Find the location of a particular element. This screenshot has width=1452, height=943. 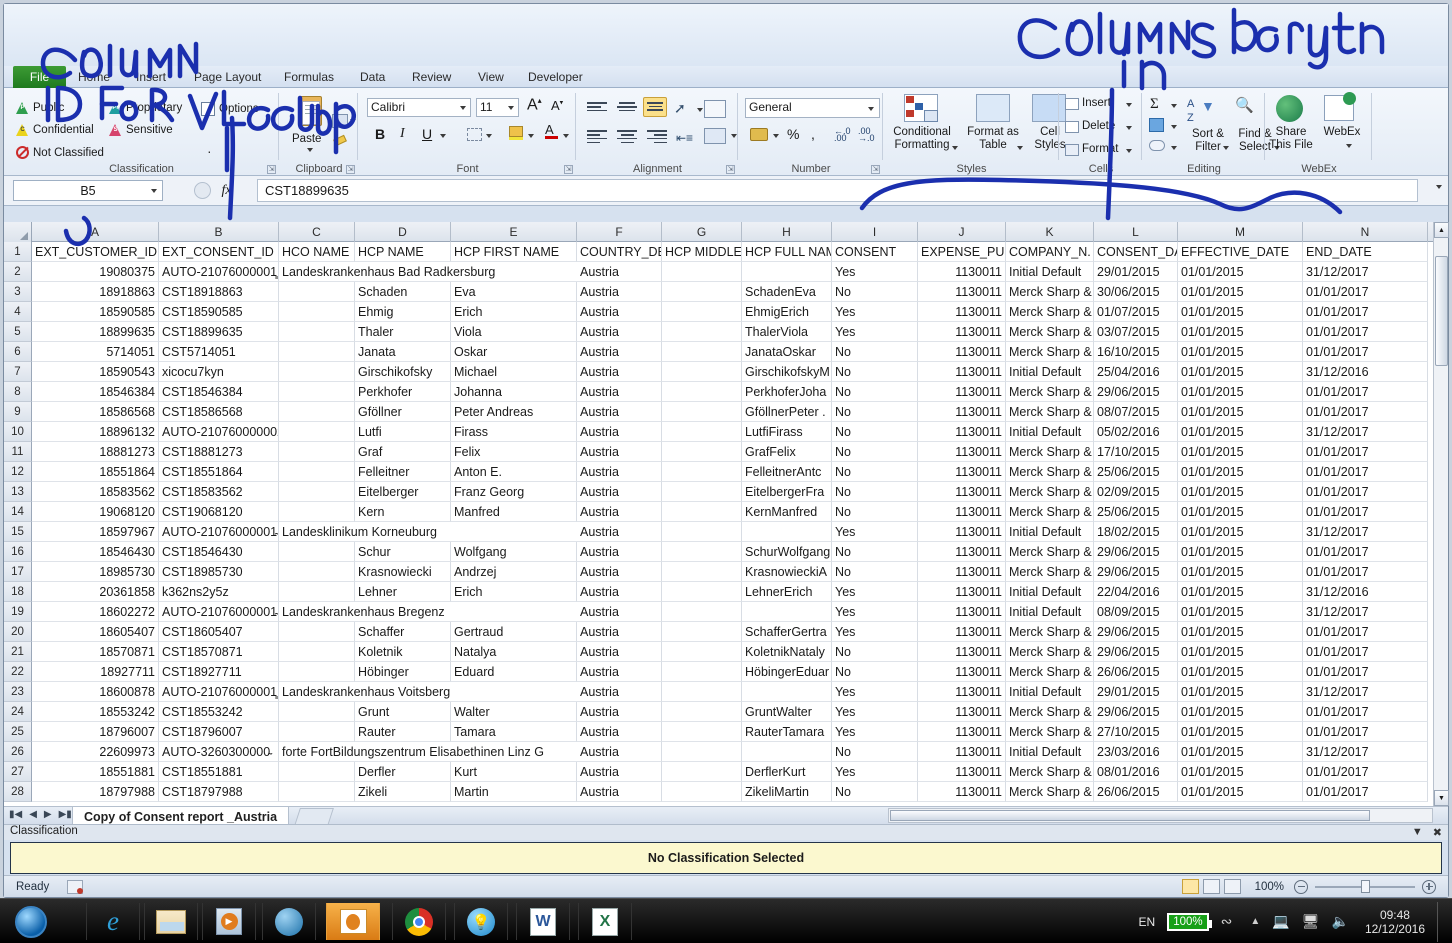

grid-cell: Janata is located at coordinates (403, 352).